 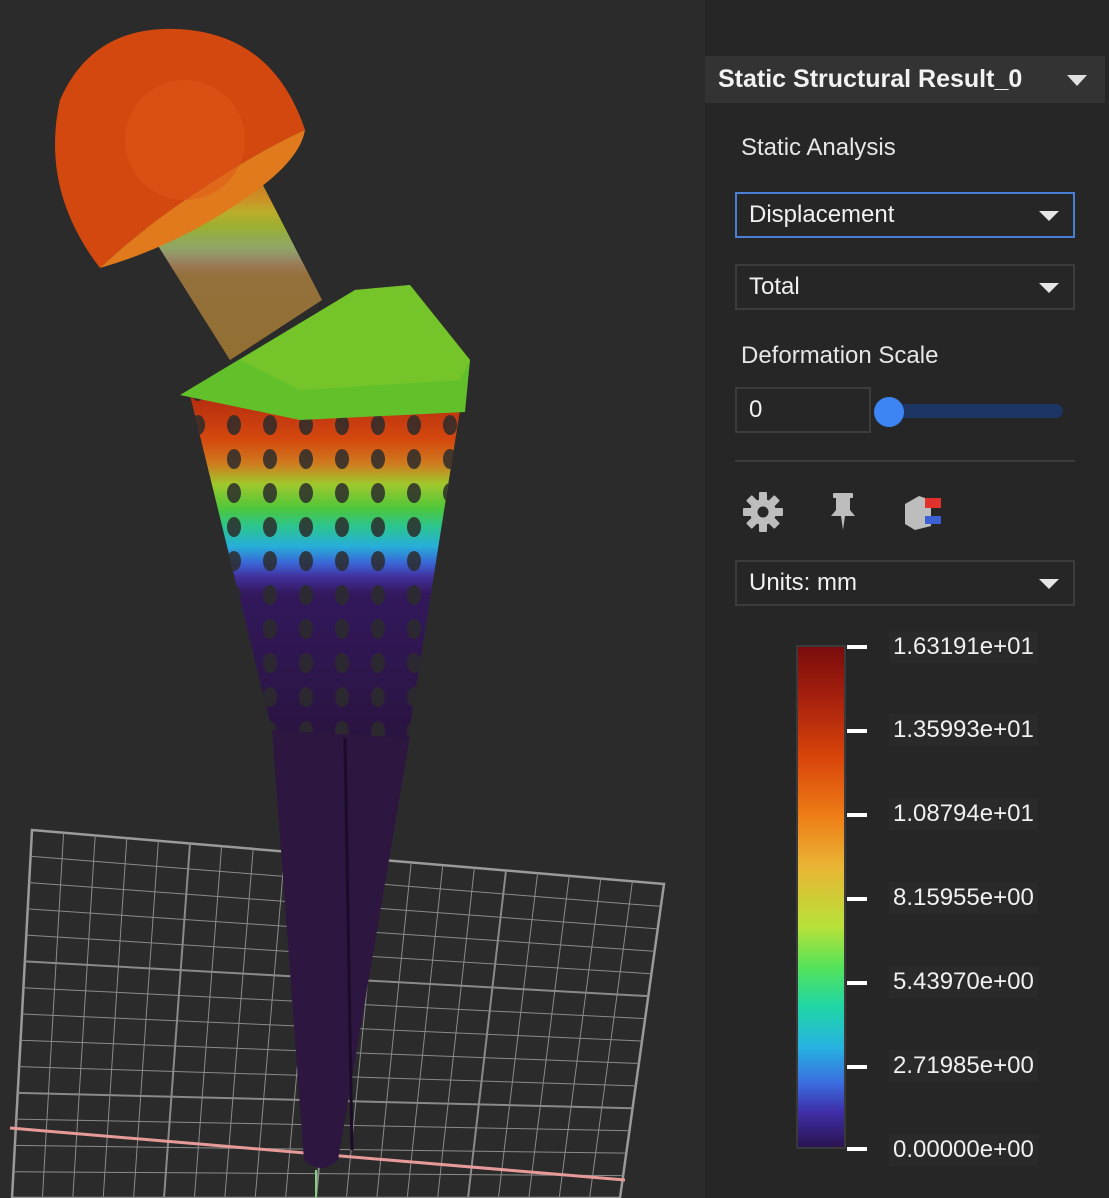 What do you see at coordinates (774, 286) in the screenshot?
I see `component-value: Total` at bounding box center [774, 286].